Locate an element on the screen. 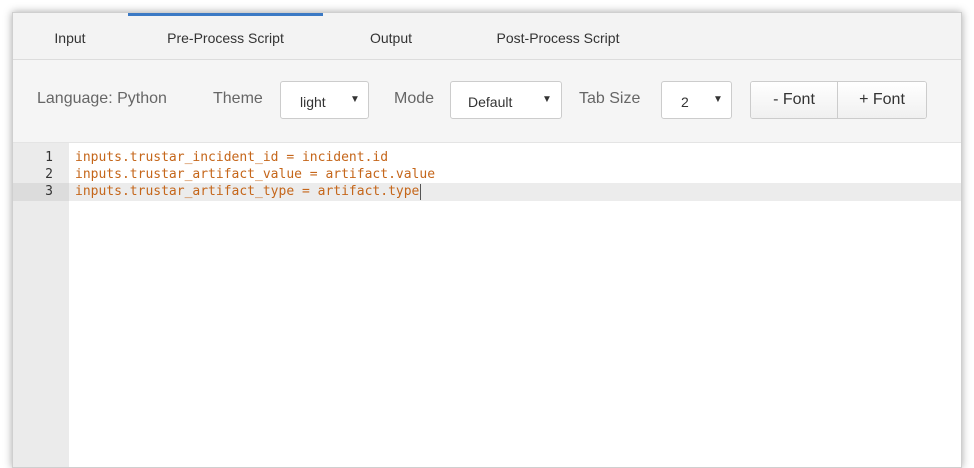  tab-input: Input is located at coordinates (70, 36).